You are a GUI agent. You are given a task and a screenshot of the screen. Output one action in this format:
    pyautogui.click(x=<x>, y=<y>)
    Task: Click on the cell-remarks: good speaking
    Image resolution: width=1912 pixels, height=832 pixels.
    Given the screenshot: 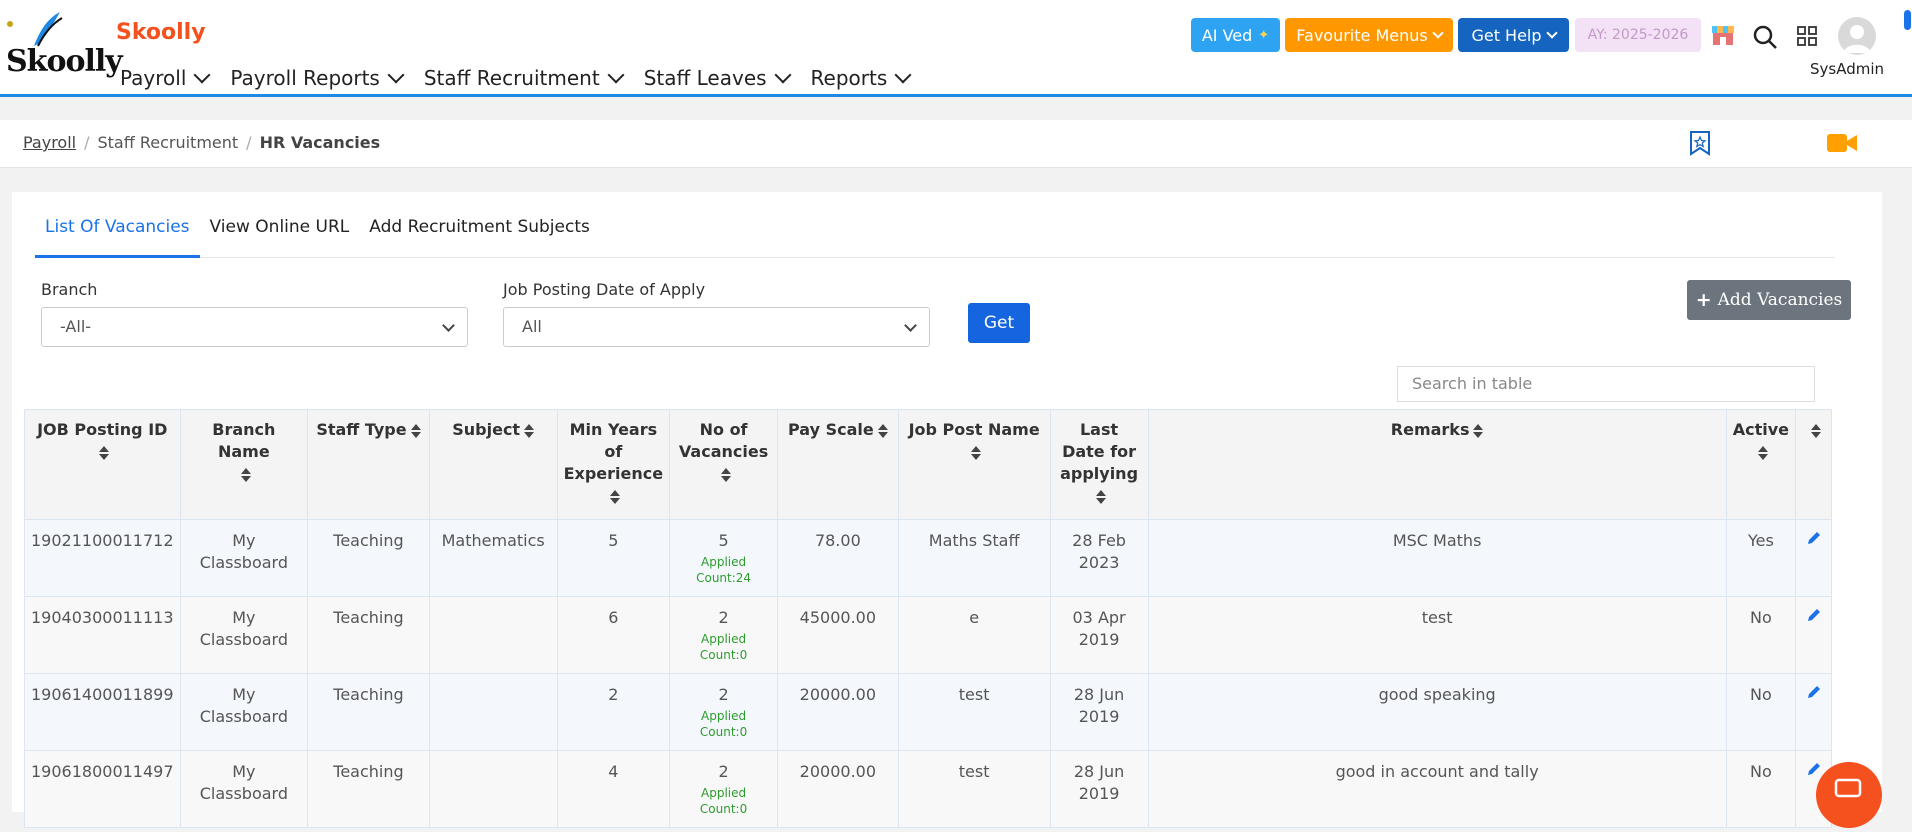 What is the action you would take?
    pyautogui.click(x=1437, y=712)
    